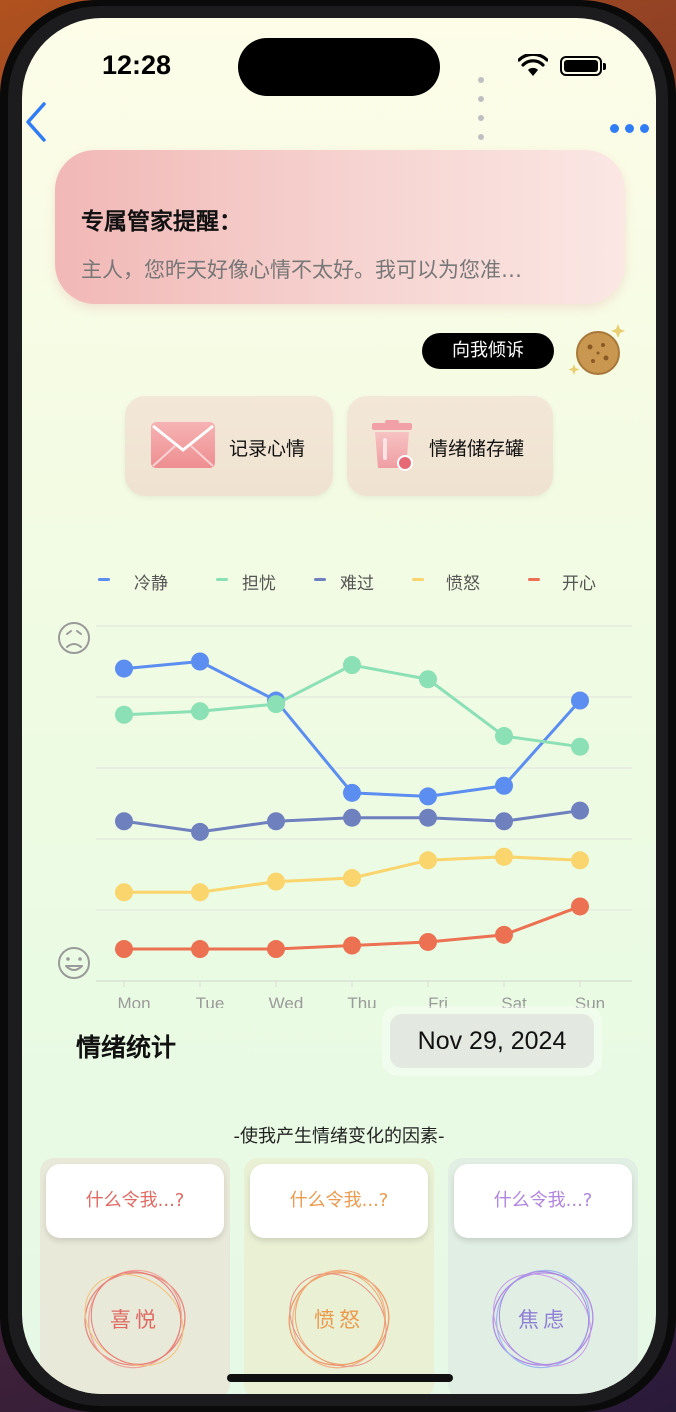 This screenshot has height=1412, width=676. I want to click on record-mood-label: 记录心情, so click(267, 449).